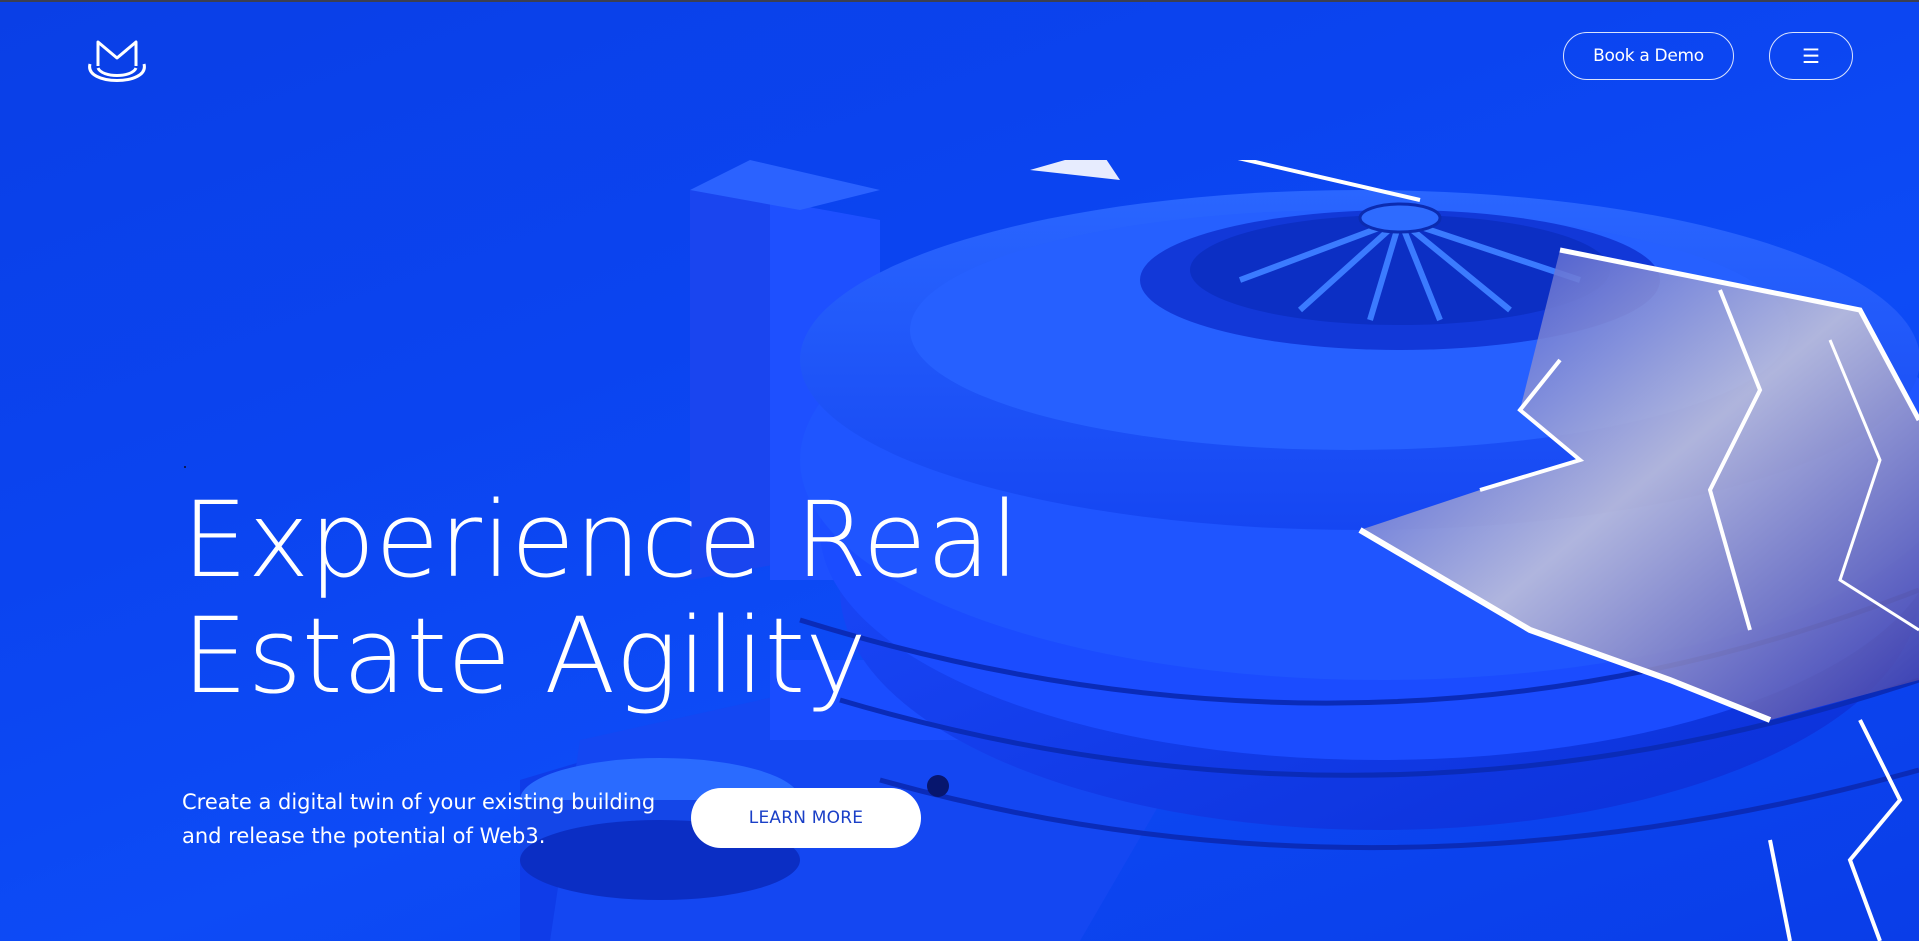 The width and height of the screenshot is (1919, 941). I want to click on top-border, so click(959, 1).